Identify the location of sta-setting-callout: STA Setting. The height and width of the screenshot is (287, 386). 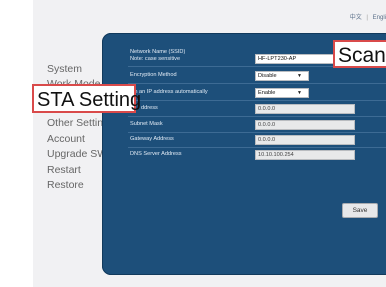
(86, 98).